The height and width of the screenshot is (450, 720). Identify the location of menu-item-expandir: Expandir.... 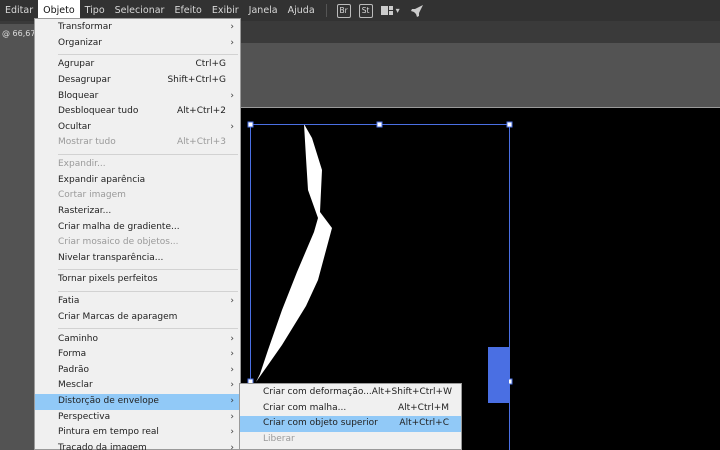
(137, 165).